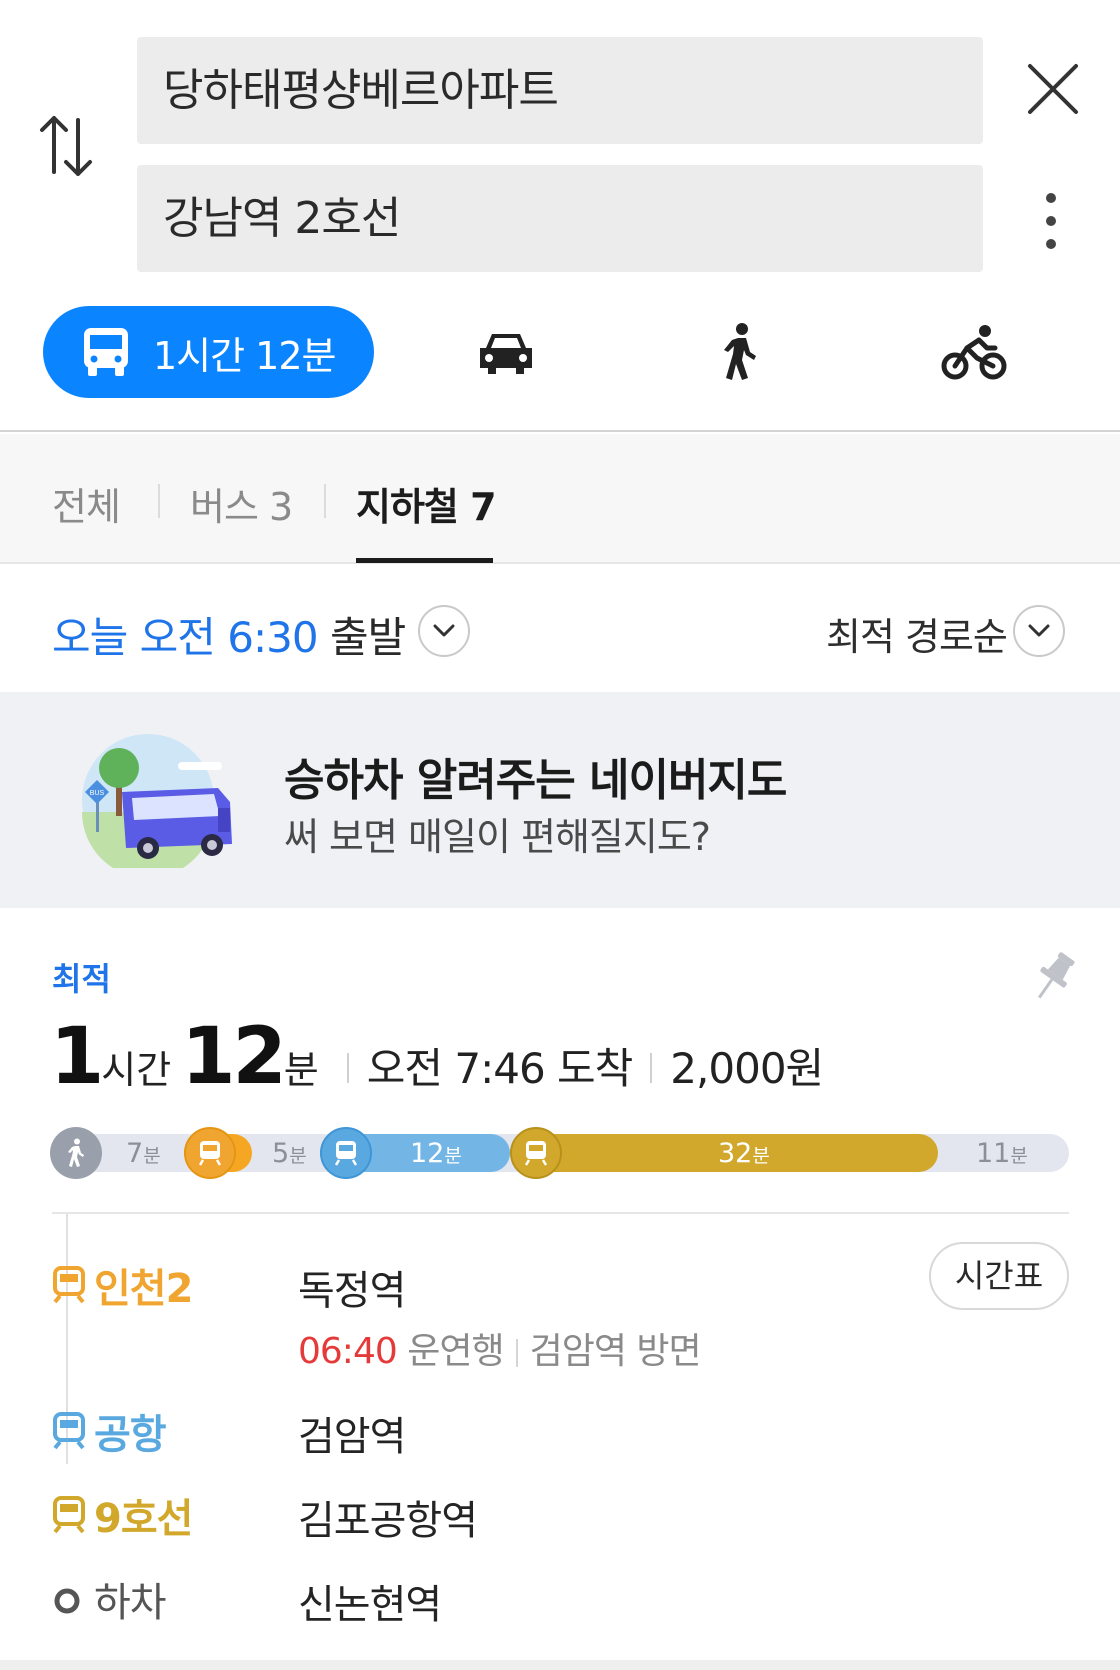  What do you see at coordinates (735, 1153) in the screenshot?
I see `segment-minutes: 32` at bounding box center [735, 1153].